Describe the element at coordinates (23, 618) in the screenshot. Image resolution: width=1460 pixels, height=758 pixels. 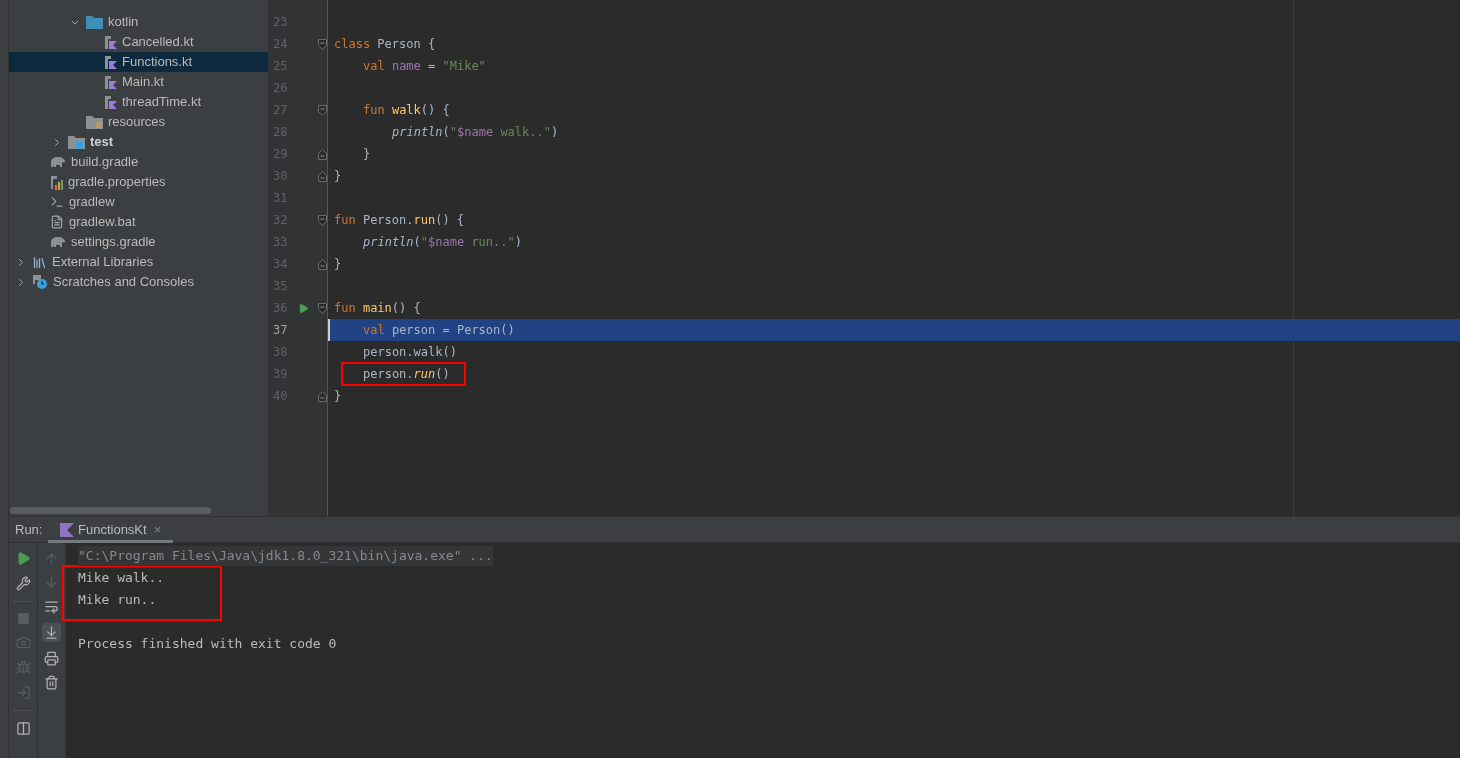
I see `stop-icon` at that location.